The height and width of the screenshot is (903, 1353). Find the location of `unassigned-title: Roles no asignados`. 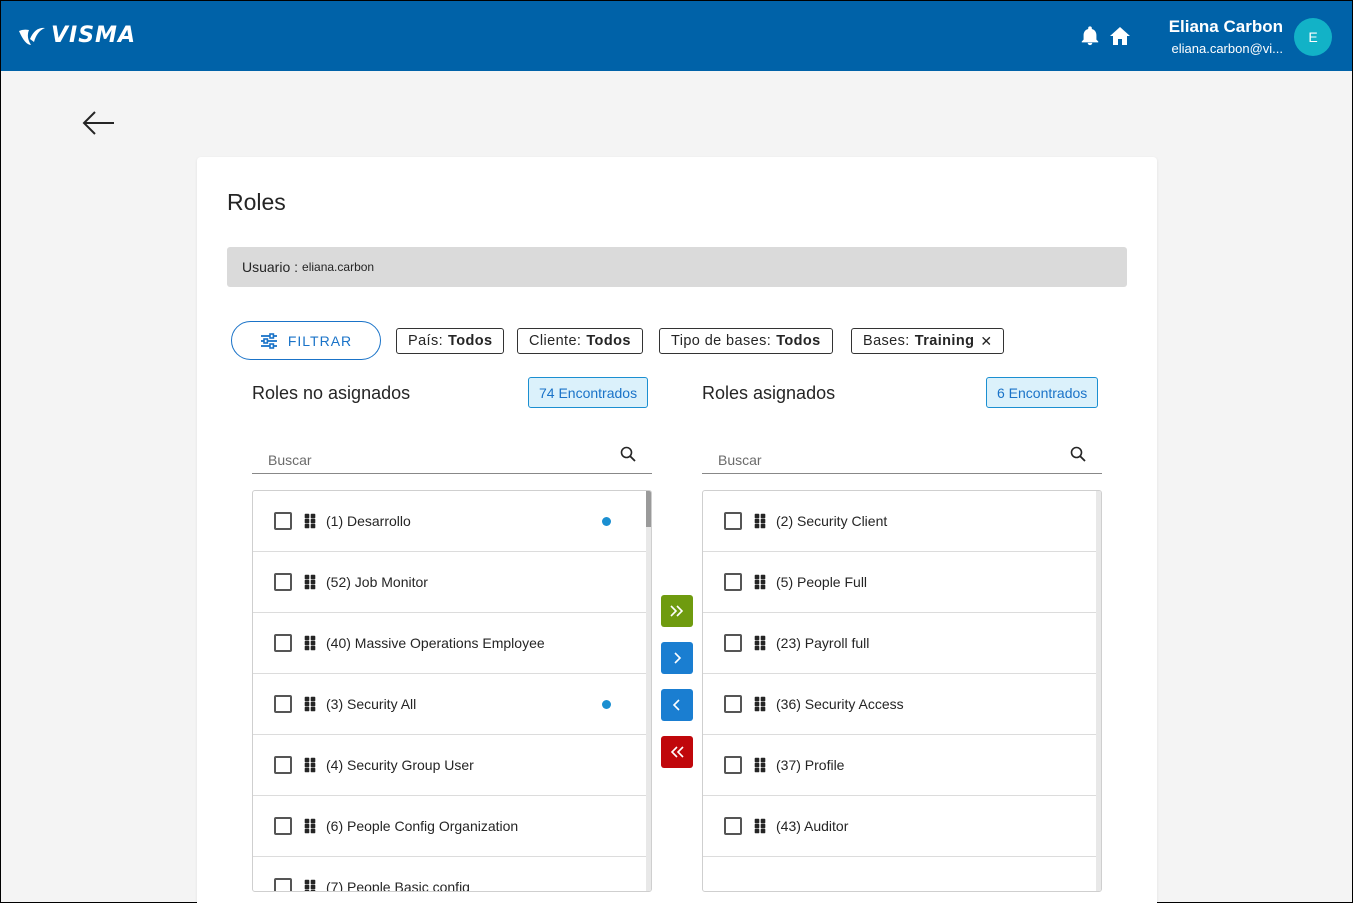

unassigned-title: Roles no asignados is located at coordinates (331, 393).